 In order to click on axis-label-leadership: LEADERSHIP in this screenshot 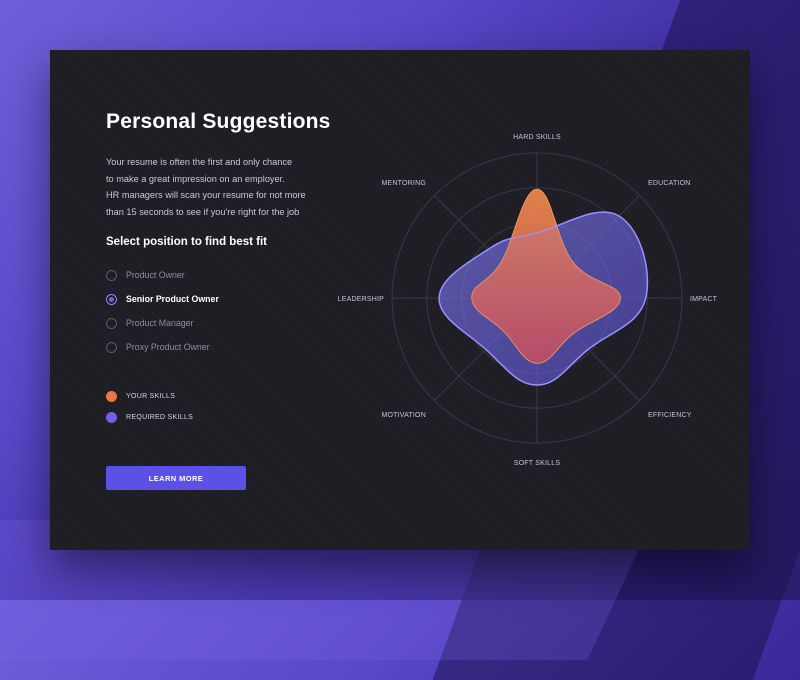, I will do `click(361, 299)`.